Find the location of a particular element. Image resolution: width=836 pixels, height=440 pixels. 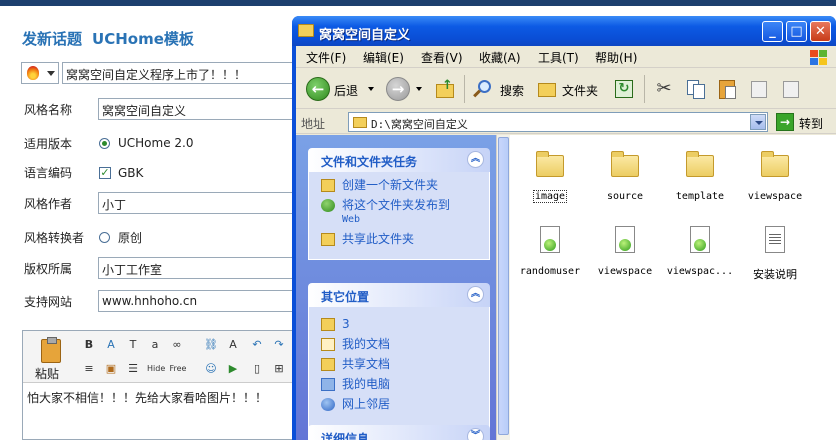

other-places-body: 3 我的文档 共享文档 我的电脑 网上邻居 is located at coordinates (399, 370).